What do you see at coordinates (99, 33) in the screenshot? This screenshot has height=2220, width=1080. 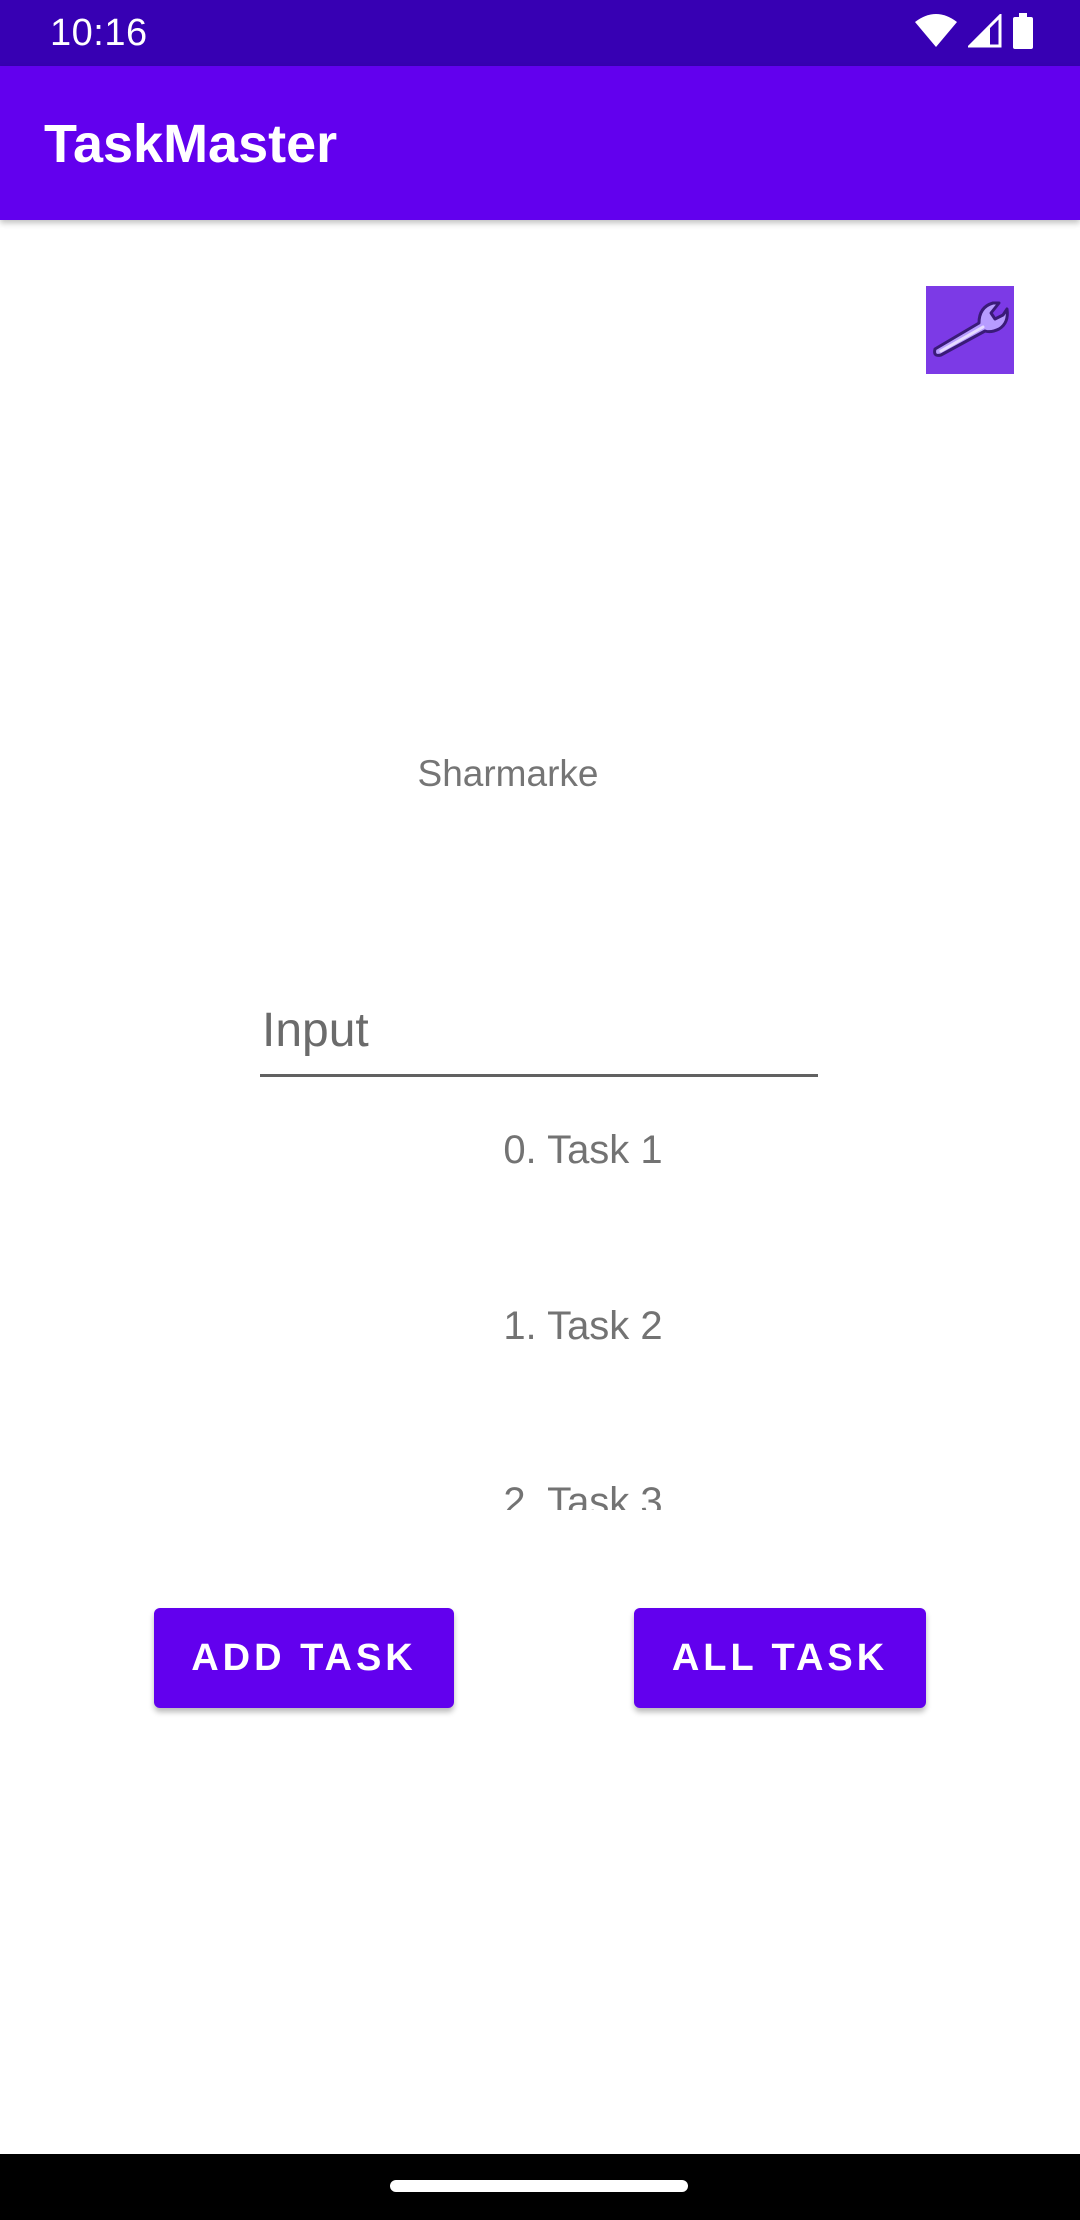 I see `status-time: 10:16` at bounding box center [99, 33].